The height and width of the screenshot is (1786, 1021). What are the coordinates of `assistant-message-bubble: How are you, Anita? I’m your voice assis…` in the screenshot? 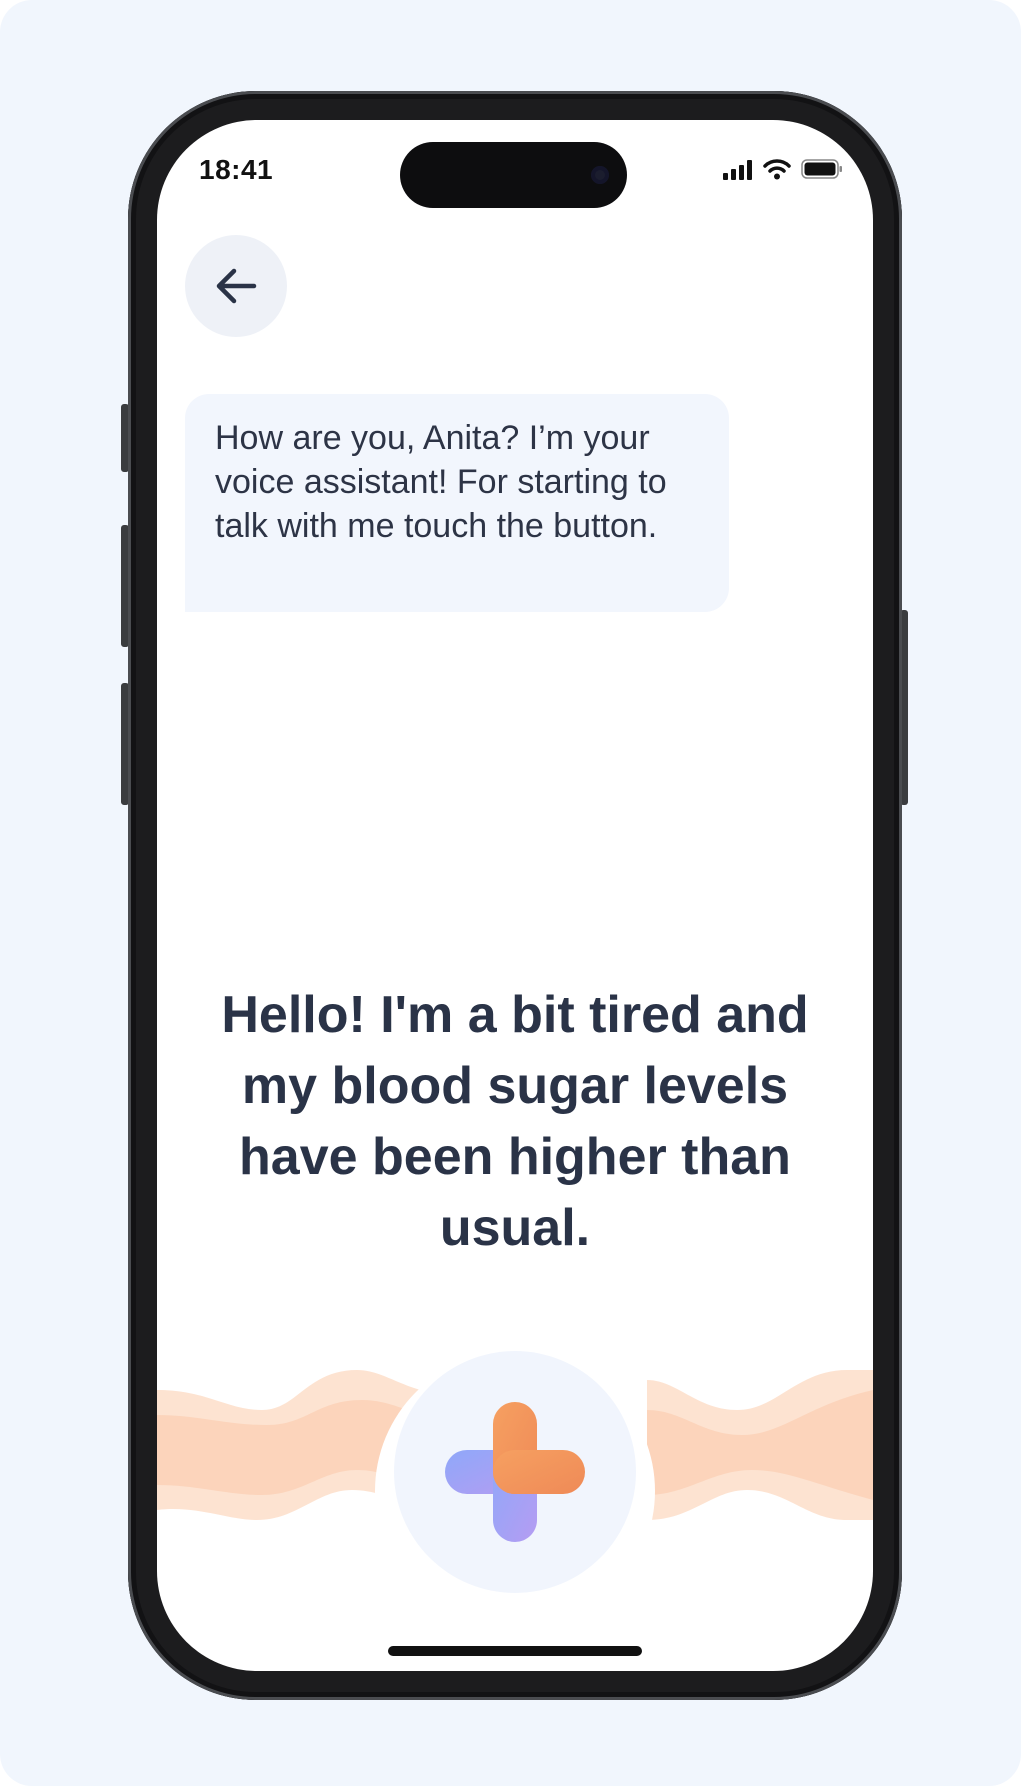 It's located at (457, 503).